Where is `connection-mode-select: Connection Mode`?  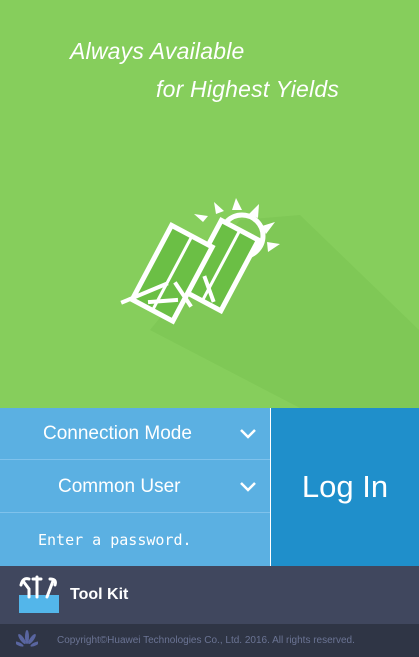
connection-mode-select: Connection Mode is located at coordinates (135, 434).